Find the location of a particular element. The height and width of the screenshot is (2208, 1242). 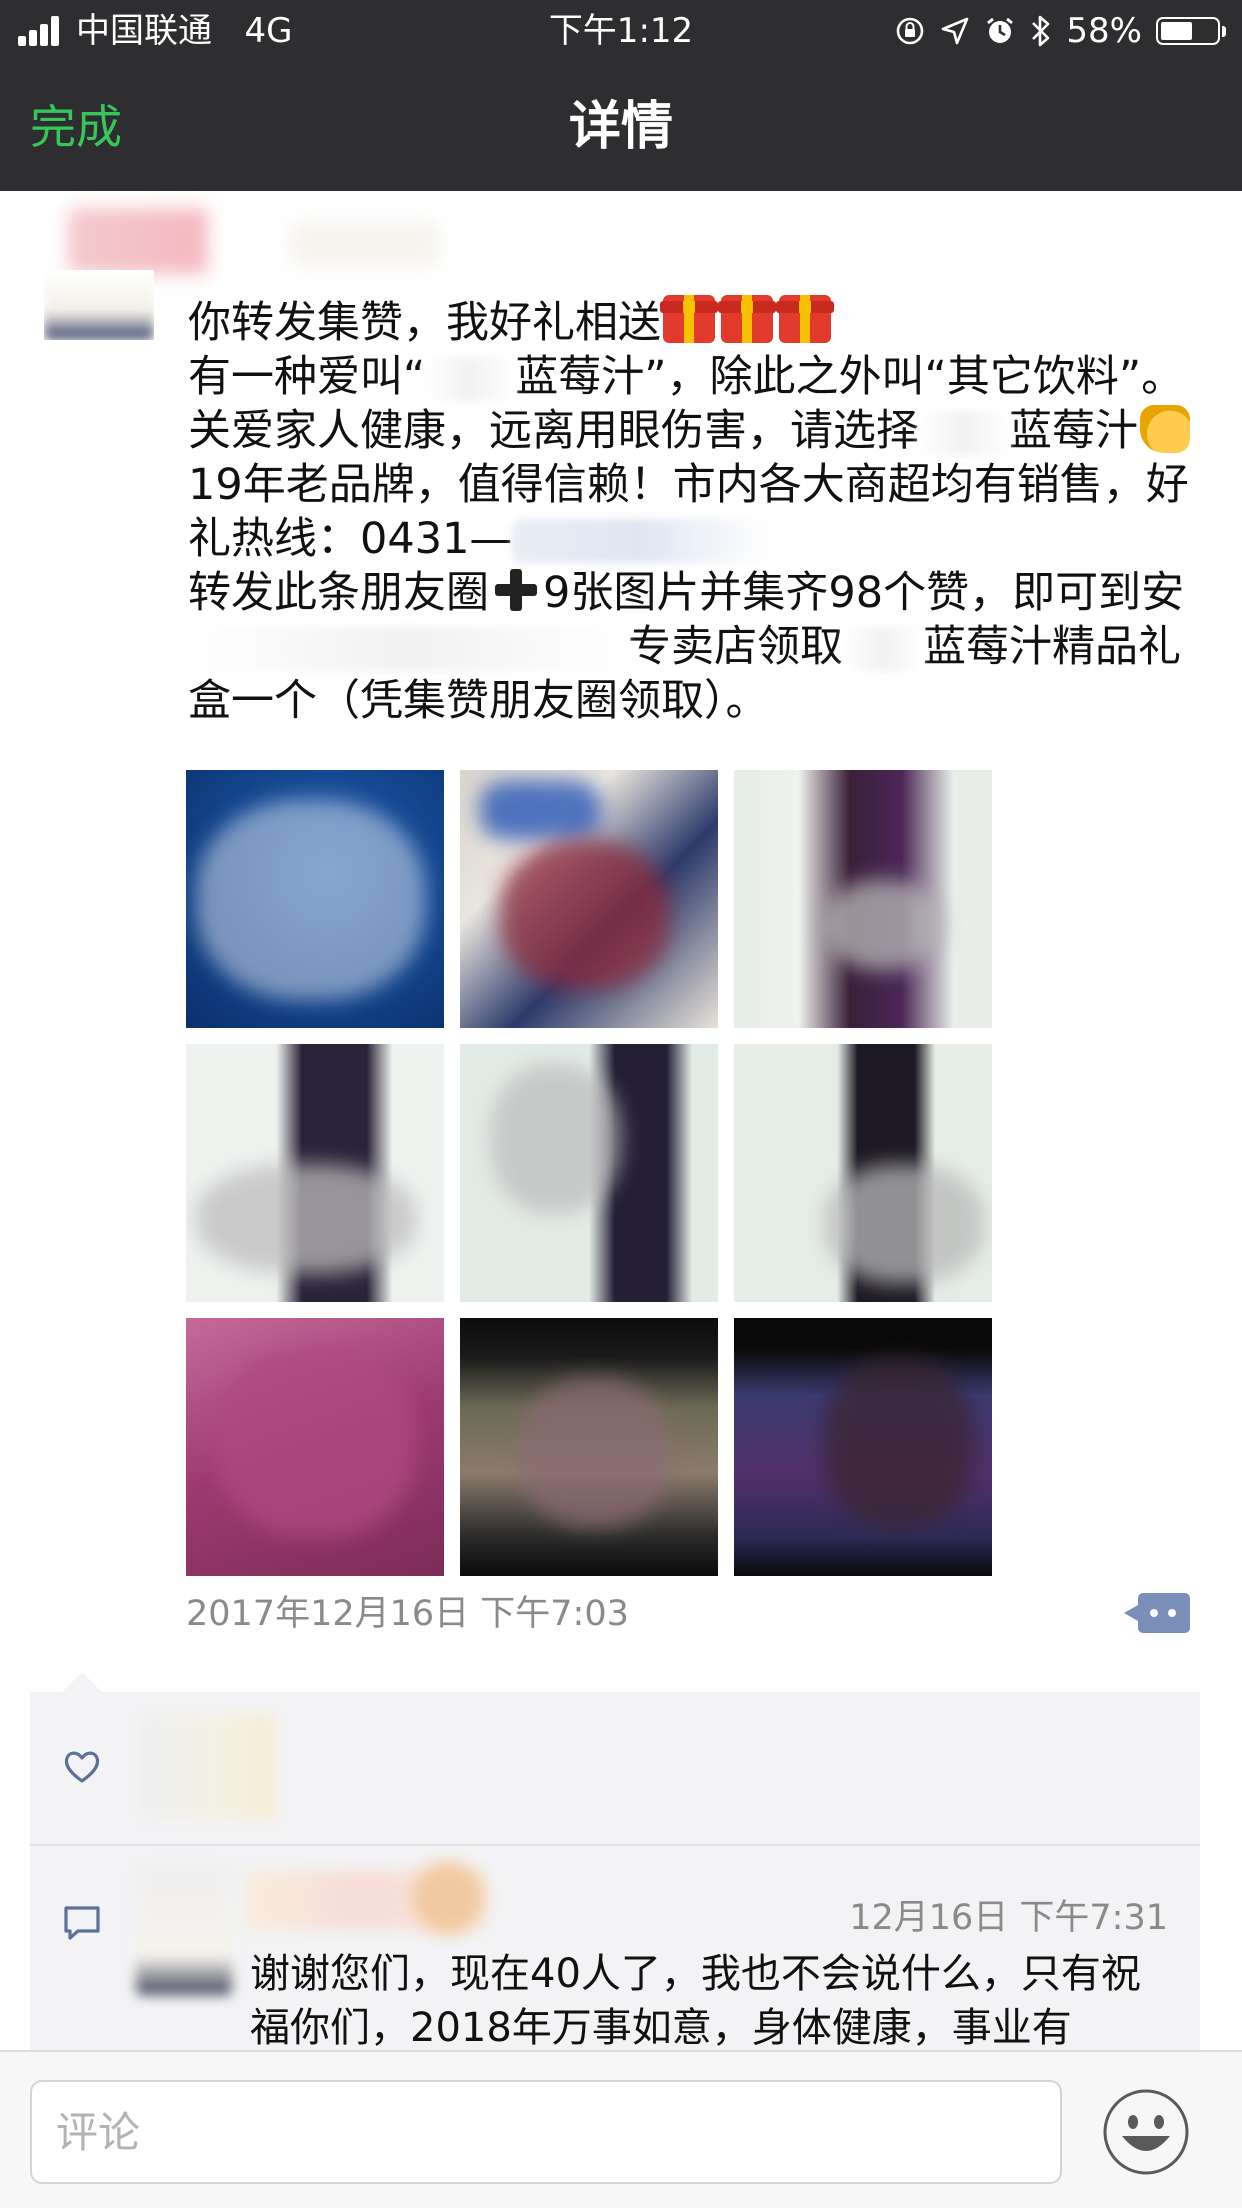

interaction-arrow is located at coordinates (82, 1682).